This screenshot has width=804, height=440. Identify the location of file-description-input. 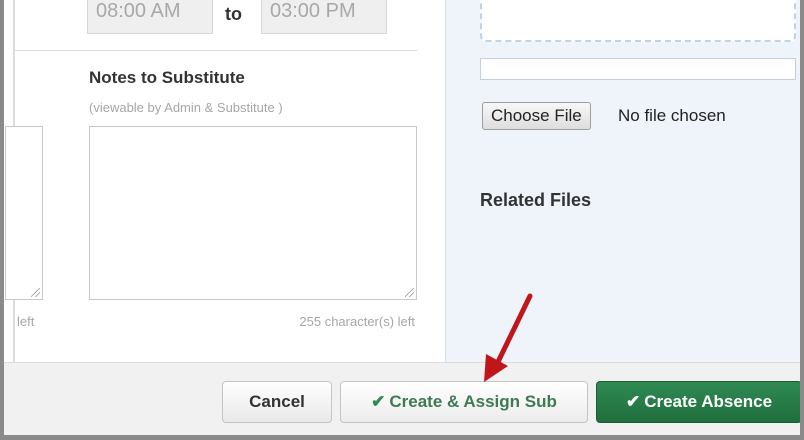
(638, 69).